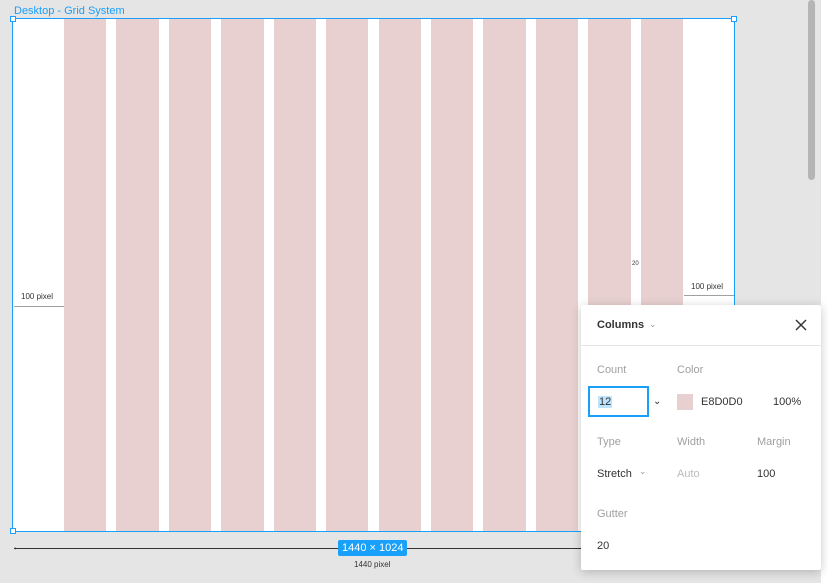  Describe the element at coordinates (618, 401) in the screenshot. I see `count-input: 12` at that location.